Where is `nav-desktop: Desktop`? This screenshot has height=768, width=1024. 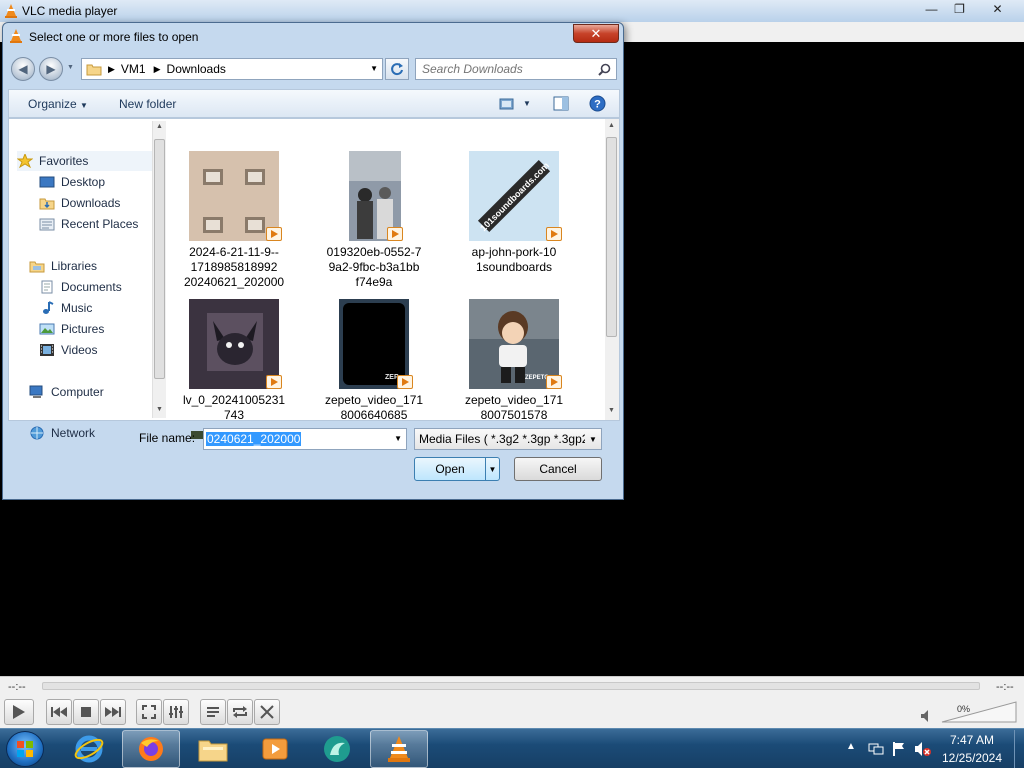 nav-desktop: Desktop is located at coordinates (72, 182).